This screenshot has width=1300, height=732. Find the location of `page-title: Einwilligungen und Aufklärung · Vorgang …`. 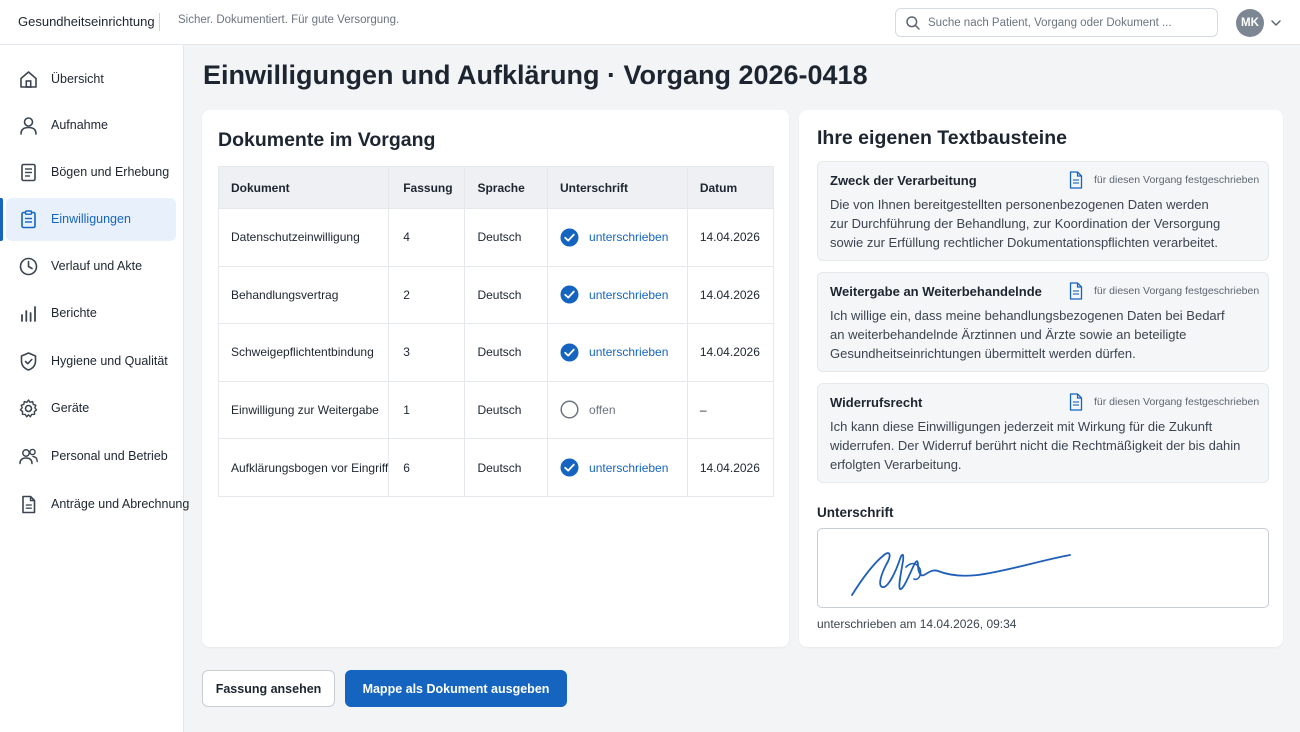

page-title: Einwilligungen und Aufklärung · Vorgang … is located at coordinates (535, 75).